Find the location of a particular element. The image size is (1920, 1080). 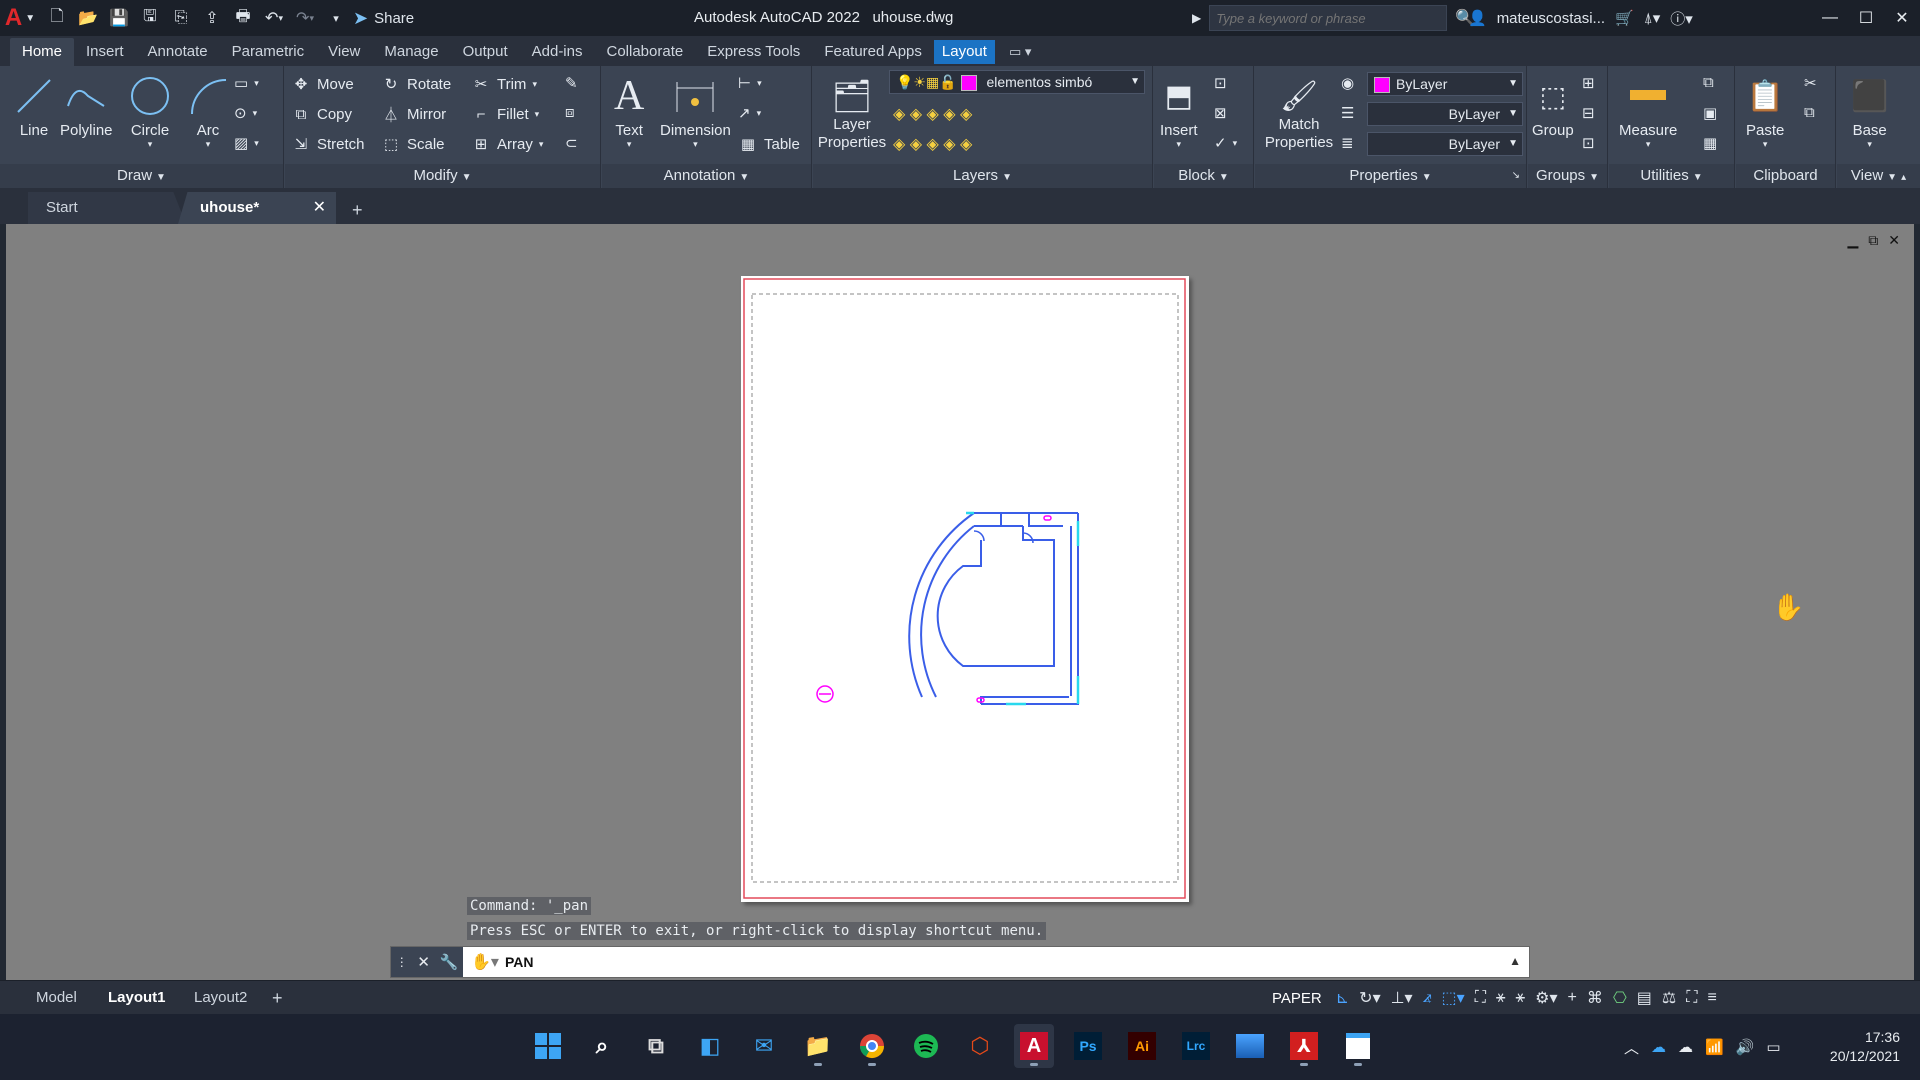

modify-panel-title: Modify ▼ is located at coordinates (442, 176).